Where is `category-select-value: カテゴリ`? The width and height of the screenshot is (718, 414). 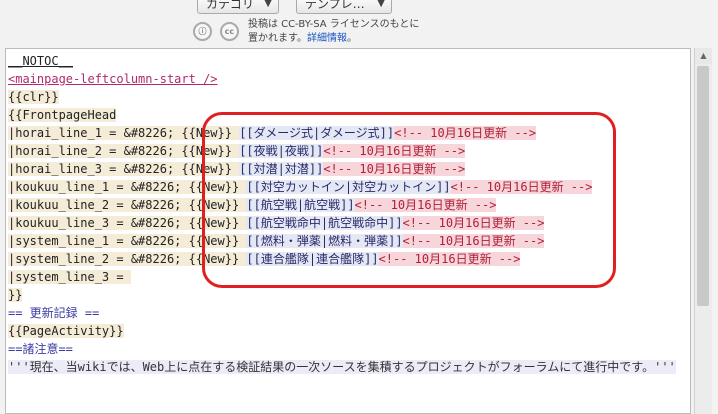 category-select-value: カテゴリ is located at coordinates (230, 5).